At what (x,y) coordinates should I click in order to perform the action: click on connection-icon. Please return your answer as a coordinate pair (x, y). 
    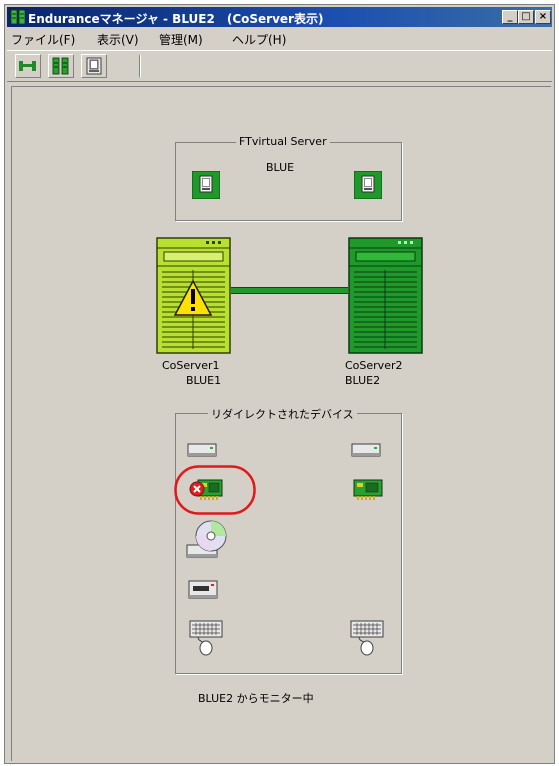
    Looking at the image, I should click on (27, 66).